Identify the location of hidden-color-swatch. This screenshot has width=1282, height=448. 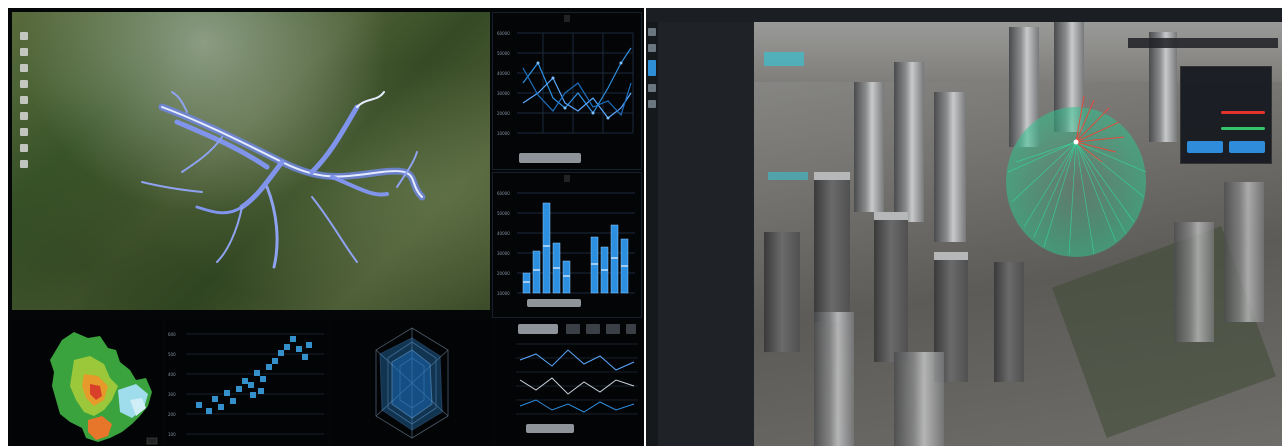
(1243, 128).